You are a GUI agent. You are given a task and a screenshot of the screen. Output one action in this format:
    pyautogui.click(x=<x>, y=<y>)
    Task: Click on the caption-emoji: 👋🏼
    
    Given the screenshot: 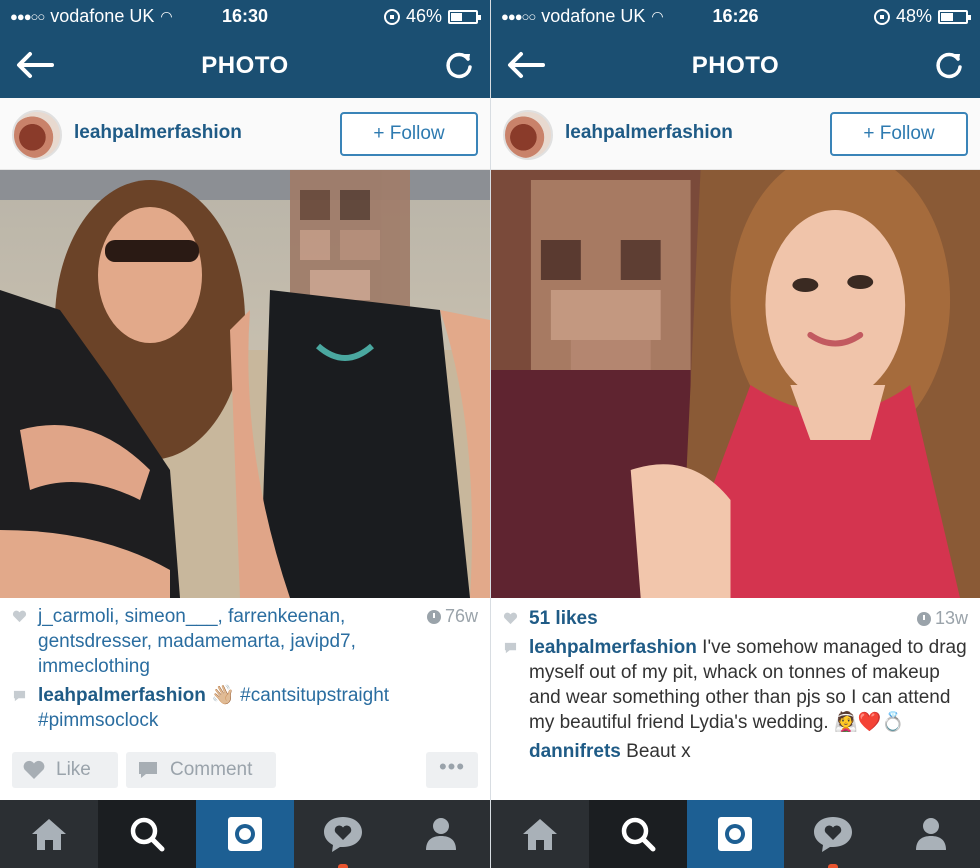 What is the action you would take?
    pyautogui.click(x=223, y=695)
    